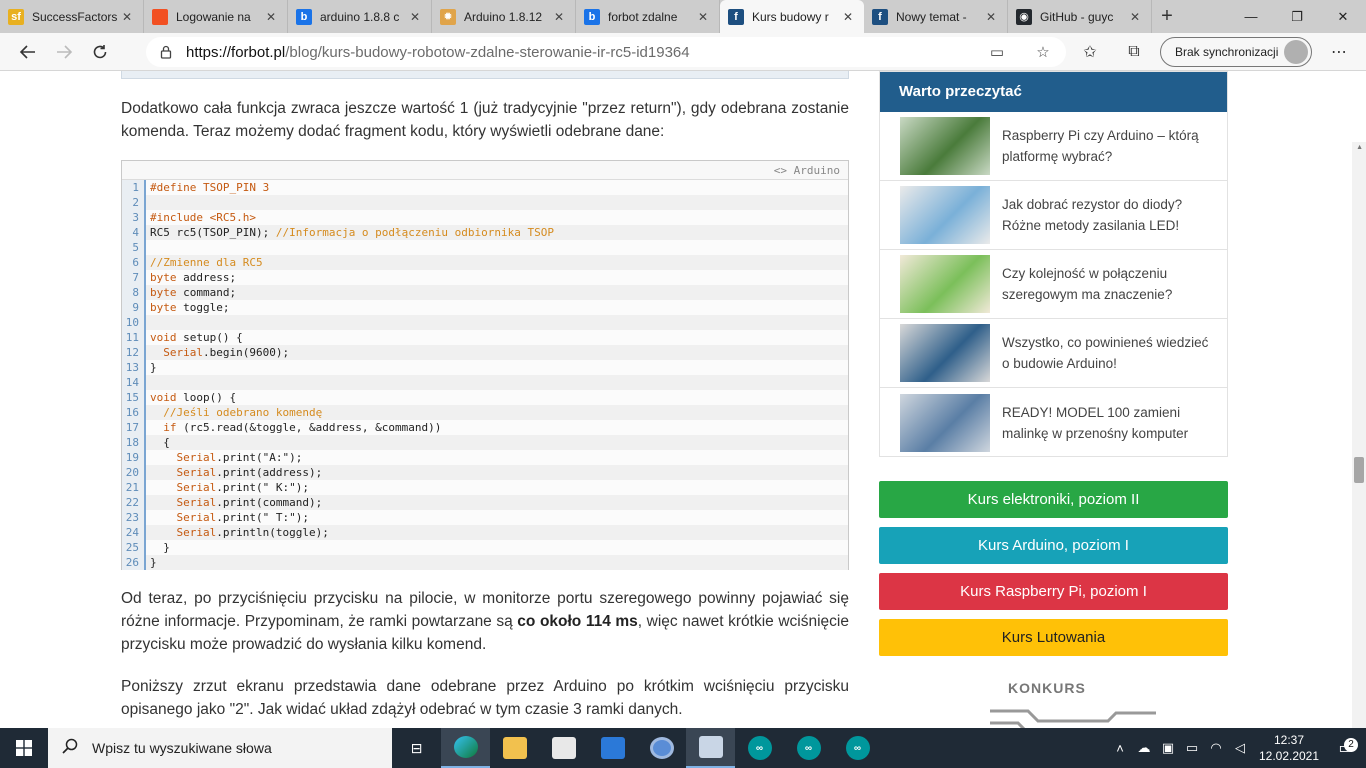  Describe the element at coordinates (1359, 147) in the screenshot. I see `scroll-up-icon: ▲` at that location.